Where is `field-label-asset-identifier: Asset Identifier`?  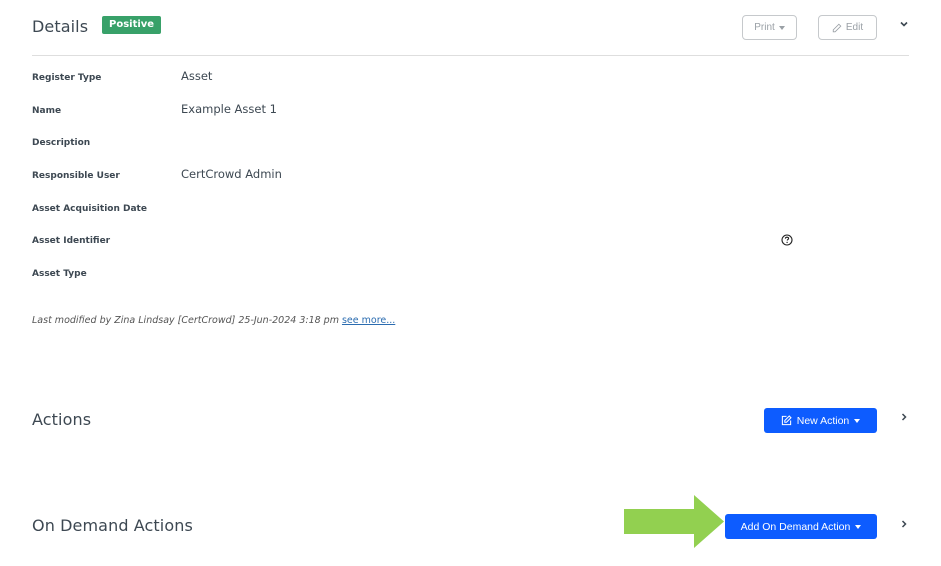
field-label-asset-identifier: Asset Identifier is located at coordinates (71, 241).